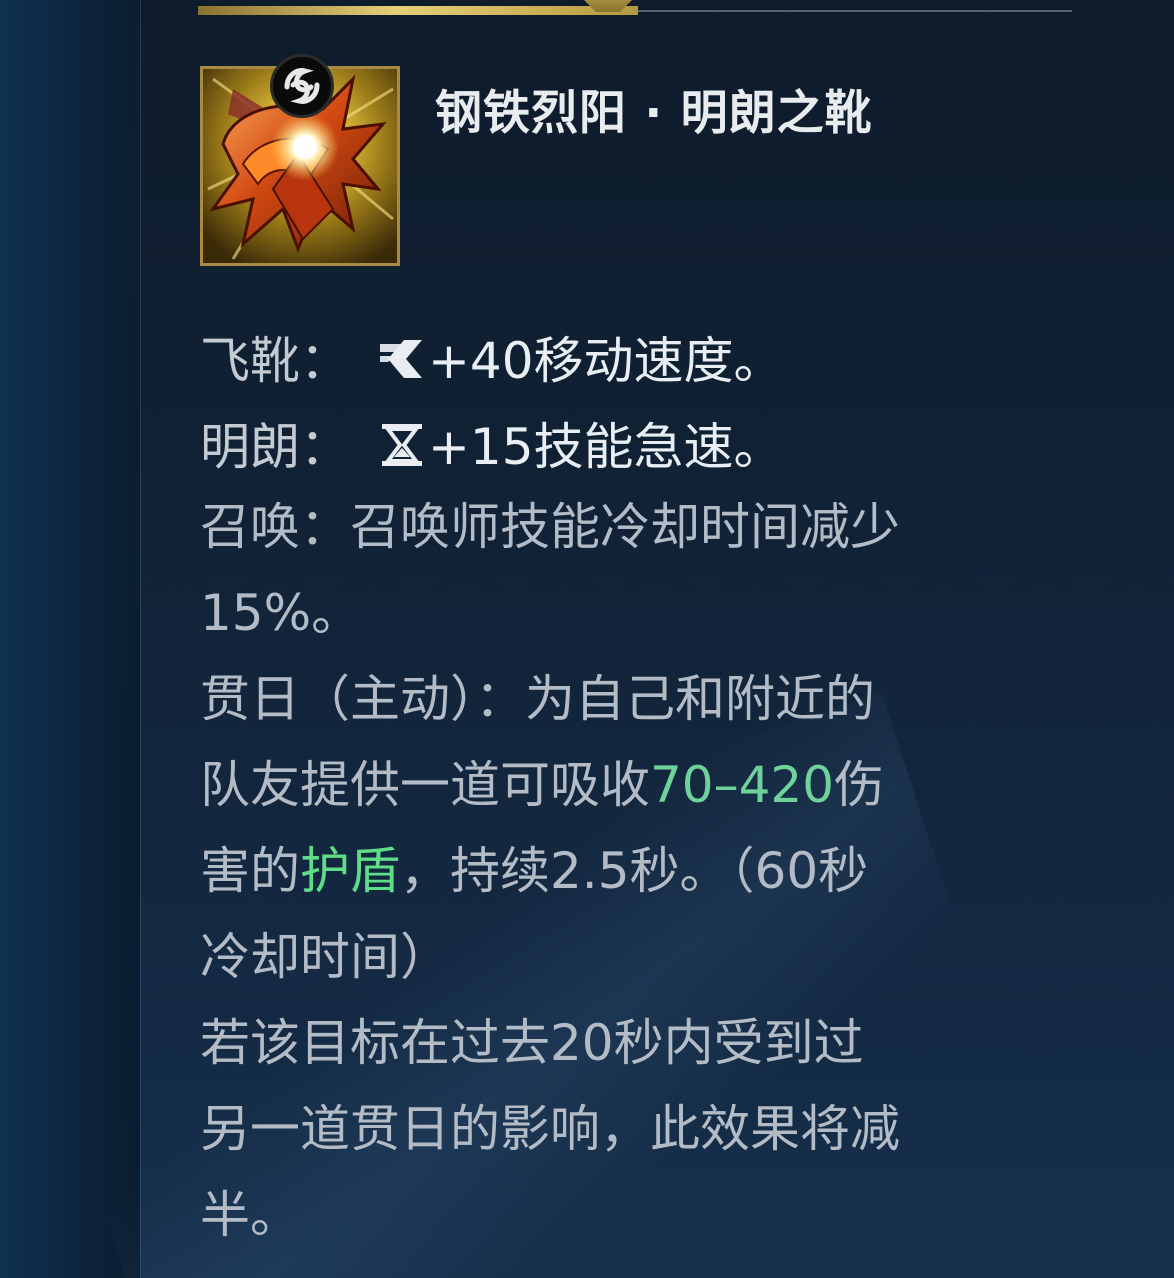 The height and width of the screenshot is (1278, 1174). I want to click on stat-label: 飞靴：, so click(275, 361).